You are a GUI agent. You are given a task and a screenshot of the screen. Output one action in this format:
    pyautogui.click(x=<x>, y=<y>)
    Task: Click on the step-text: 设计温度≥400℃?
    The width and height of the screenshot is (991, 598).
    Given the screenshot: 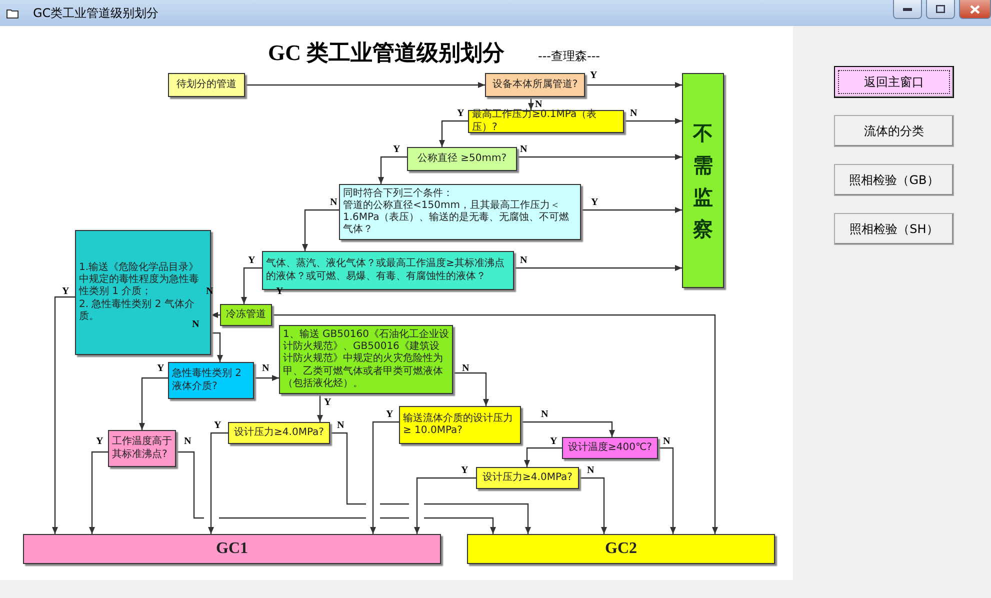 What is the action you would take?
    pyautogui.click(x=610, y=448)
    